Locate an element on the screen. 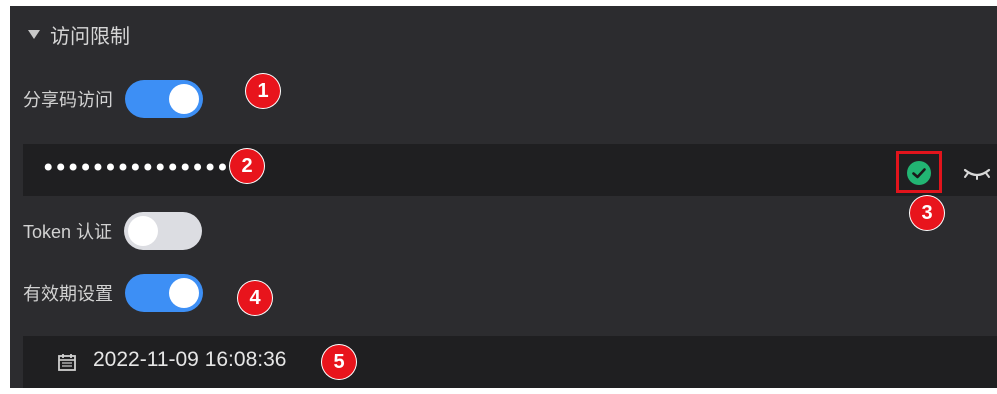  calendar-icon is located at coordinates (67, 362).